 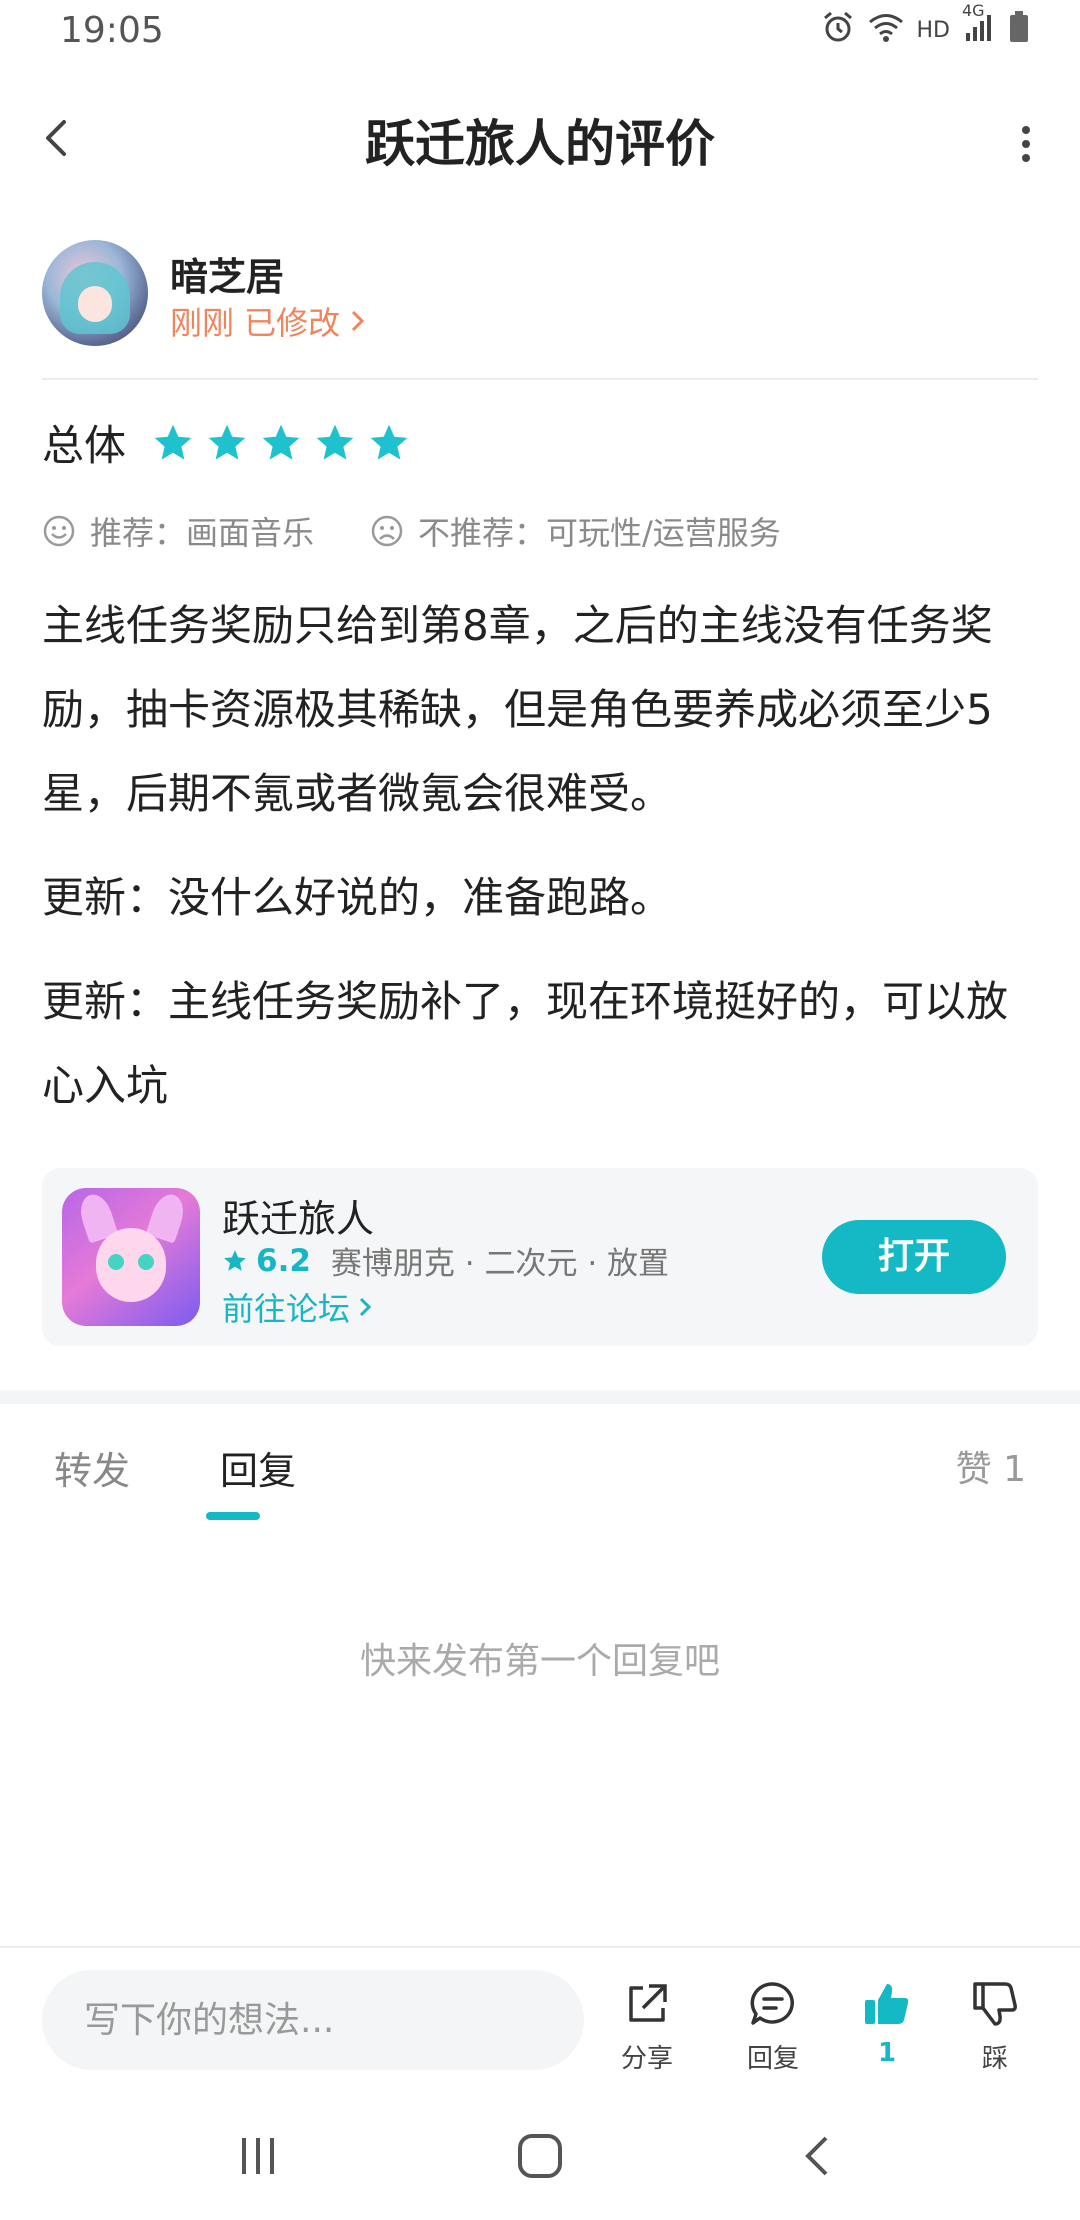 I want to click on rating-stars, so click(x=281, y=443).